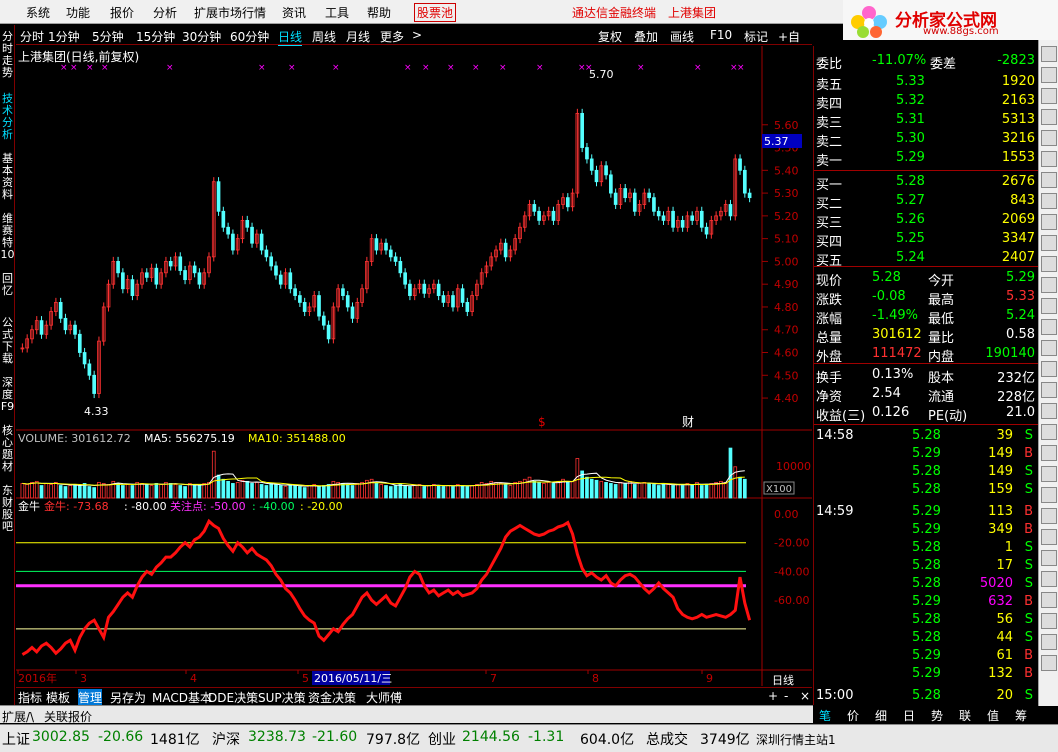  Describe the element at coordinates (201, 36) in the screenshot. I see `period-30min: 30分钟` at that location.